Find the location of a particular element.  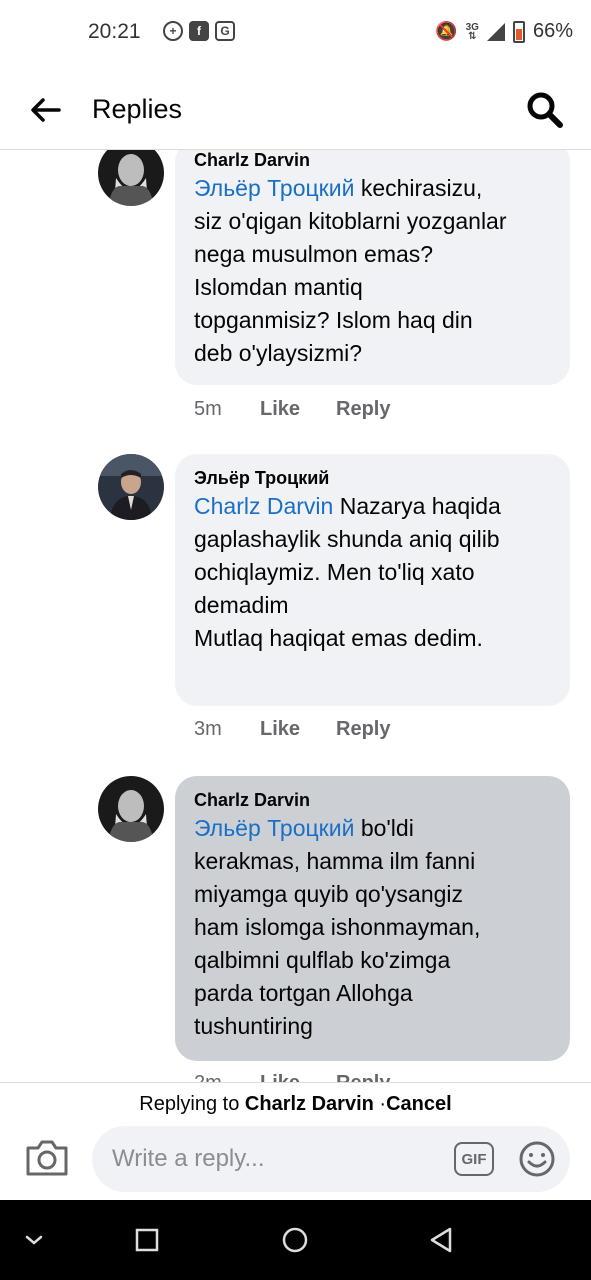

battery-icon is located at coordinates (518, 31).